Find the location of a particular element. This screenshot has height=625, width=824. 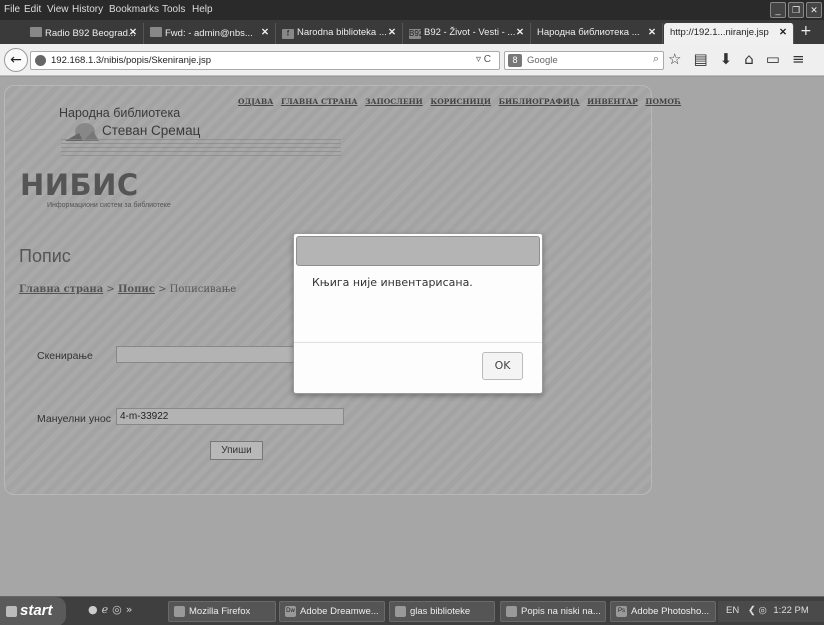

clock: 1:22 PM is located at coordinates (791, 610).